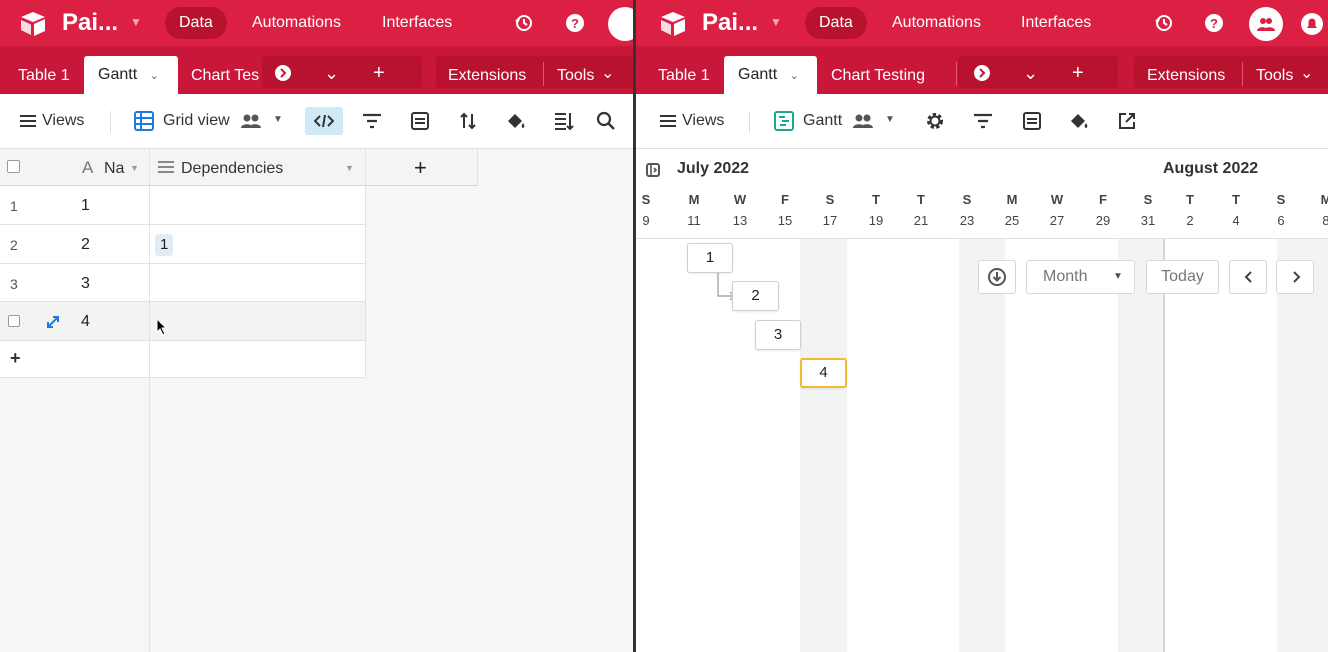 The height and width of the screenshot is (652, 1328). What do you see at coordinates (921, 220) in the screenshot?
I see `day-number-label: 21` at bounding box center [921, 220].